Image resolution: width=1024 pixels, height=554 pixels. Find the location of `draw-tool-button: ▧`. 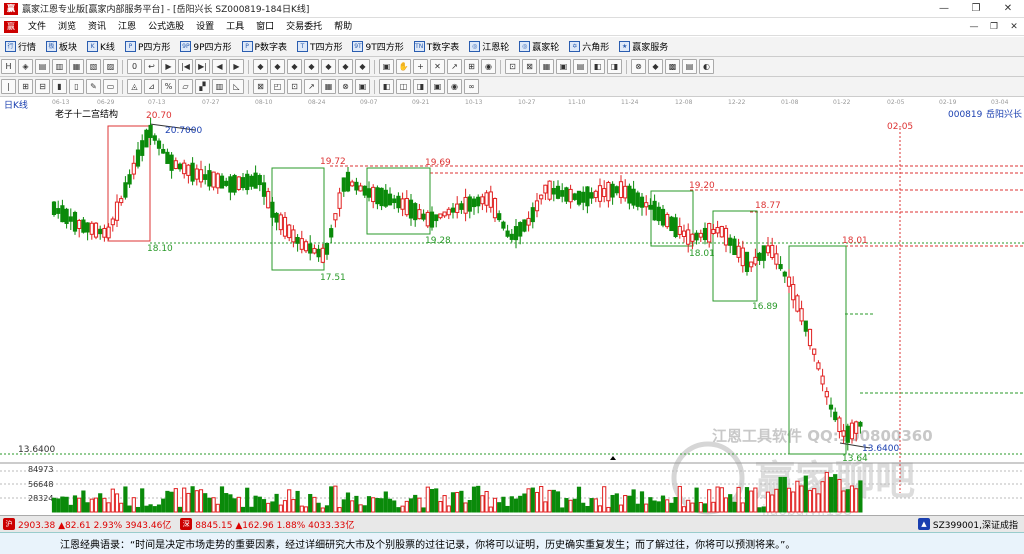

draw-tool-button: ▧ is located at coordinates (93, 66).